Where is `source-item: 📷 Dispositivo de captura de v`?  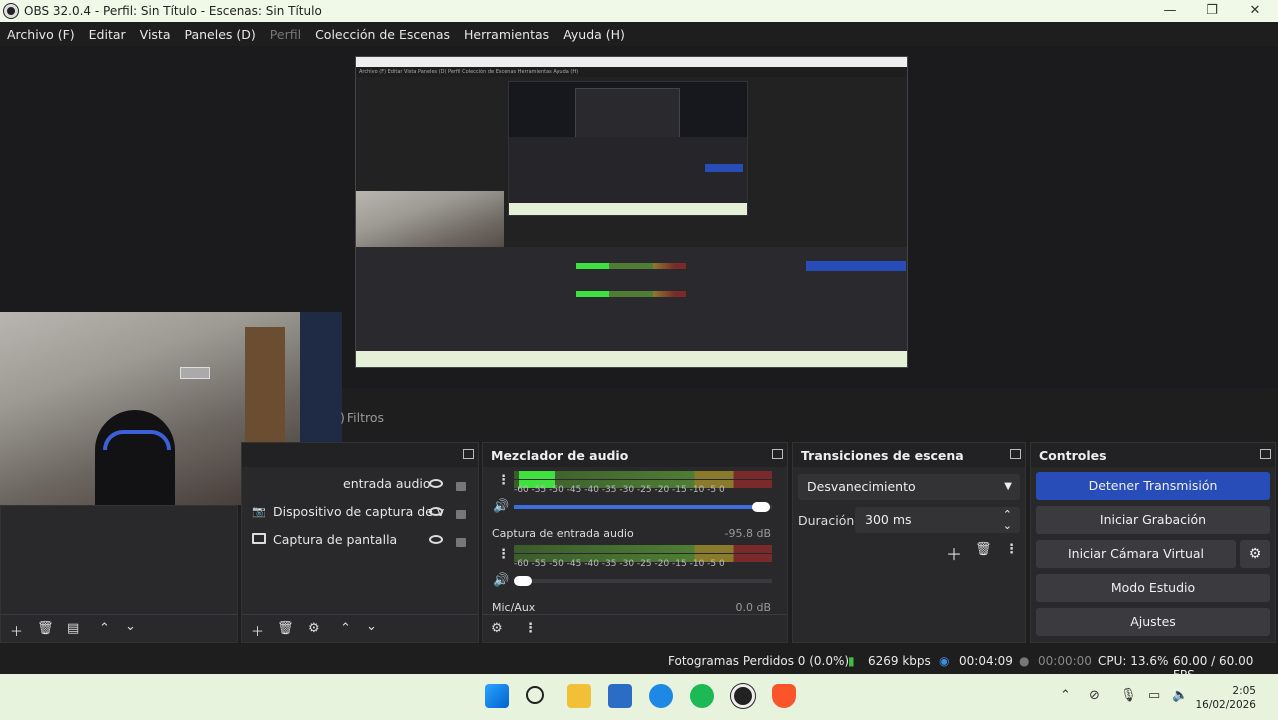
source-item: 📷 Dispositivo de captura de v is located at coordinates (360, 511).